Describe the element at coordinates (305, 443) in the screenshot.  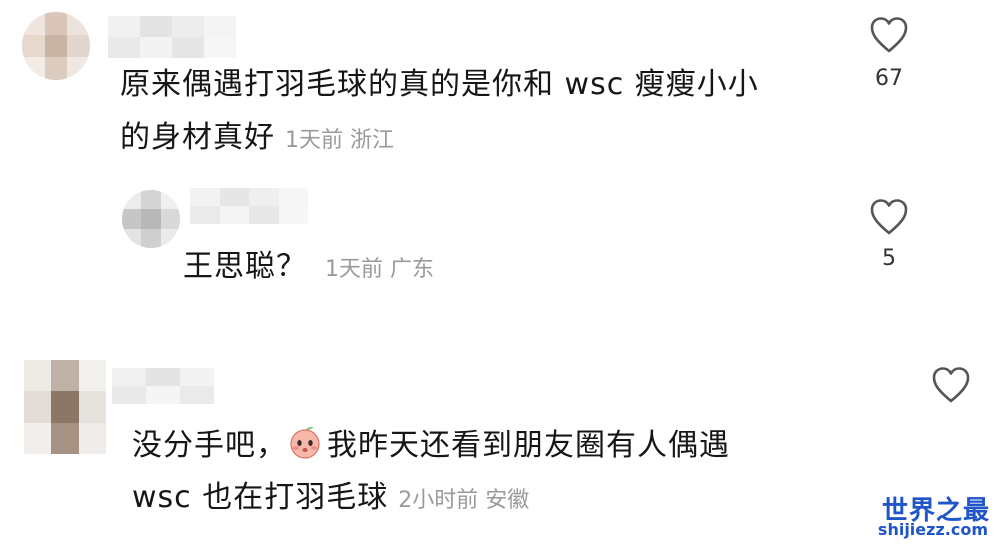
I see `peach-face-emoji-icon` at that location.